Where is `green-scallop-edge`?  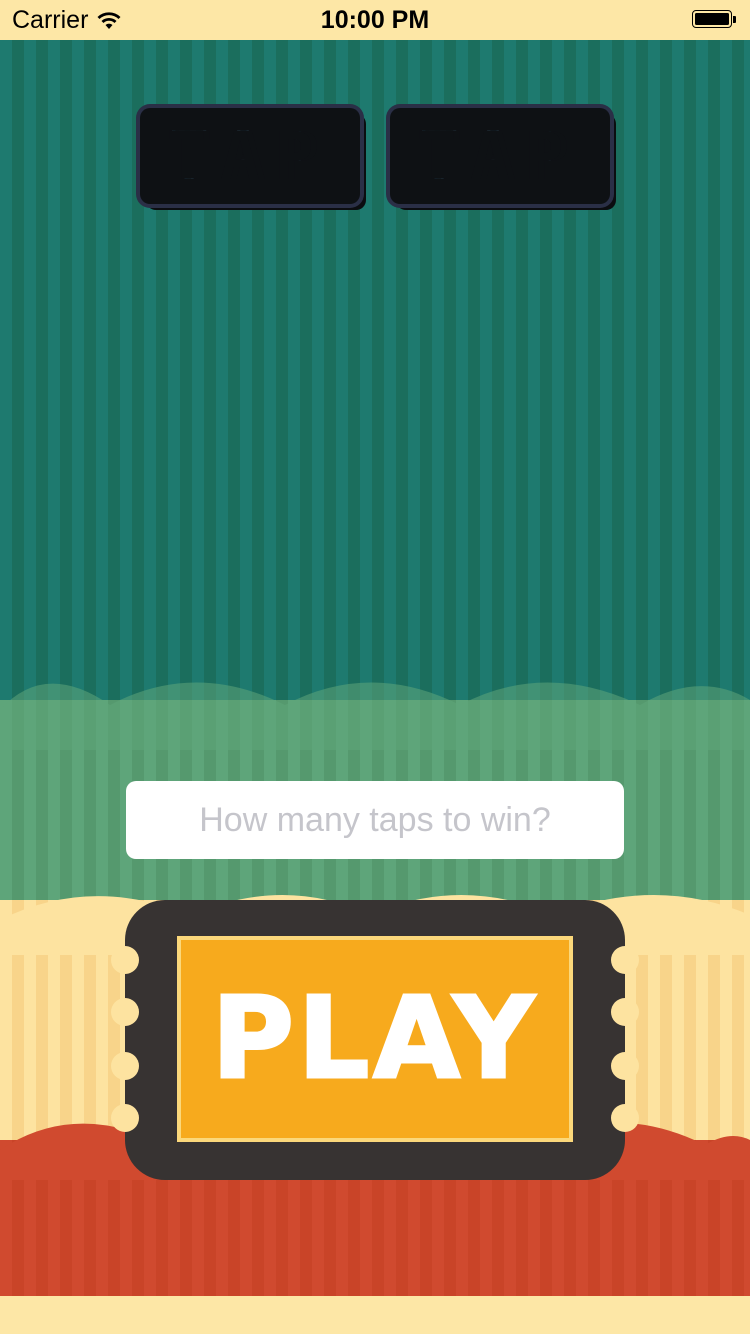 green-scallop-edge is located at coordinates (375, 716).